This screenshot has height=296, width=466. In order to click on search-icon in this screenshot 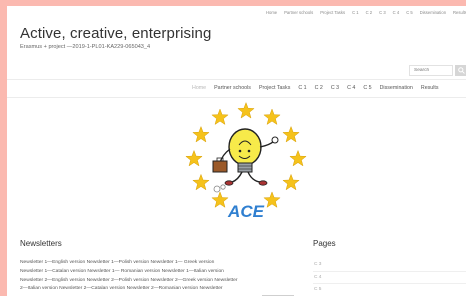, I will do `click(461, 70)`.